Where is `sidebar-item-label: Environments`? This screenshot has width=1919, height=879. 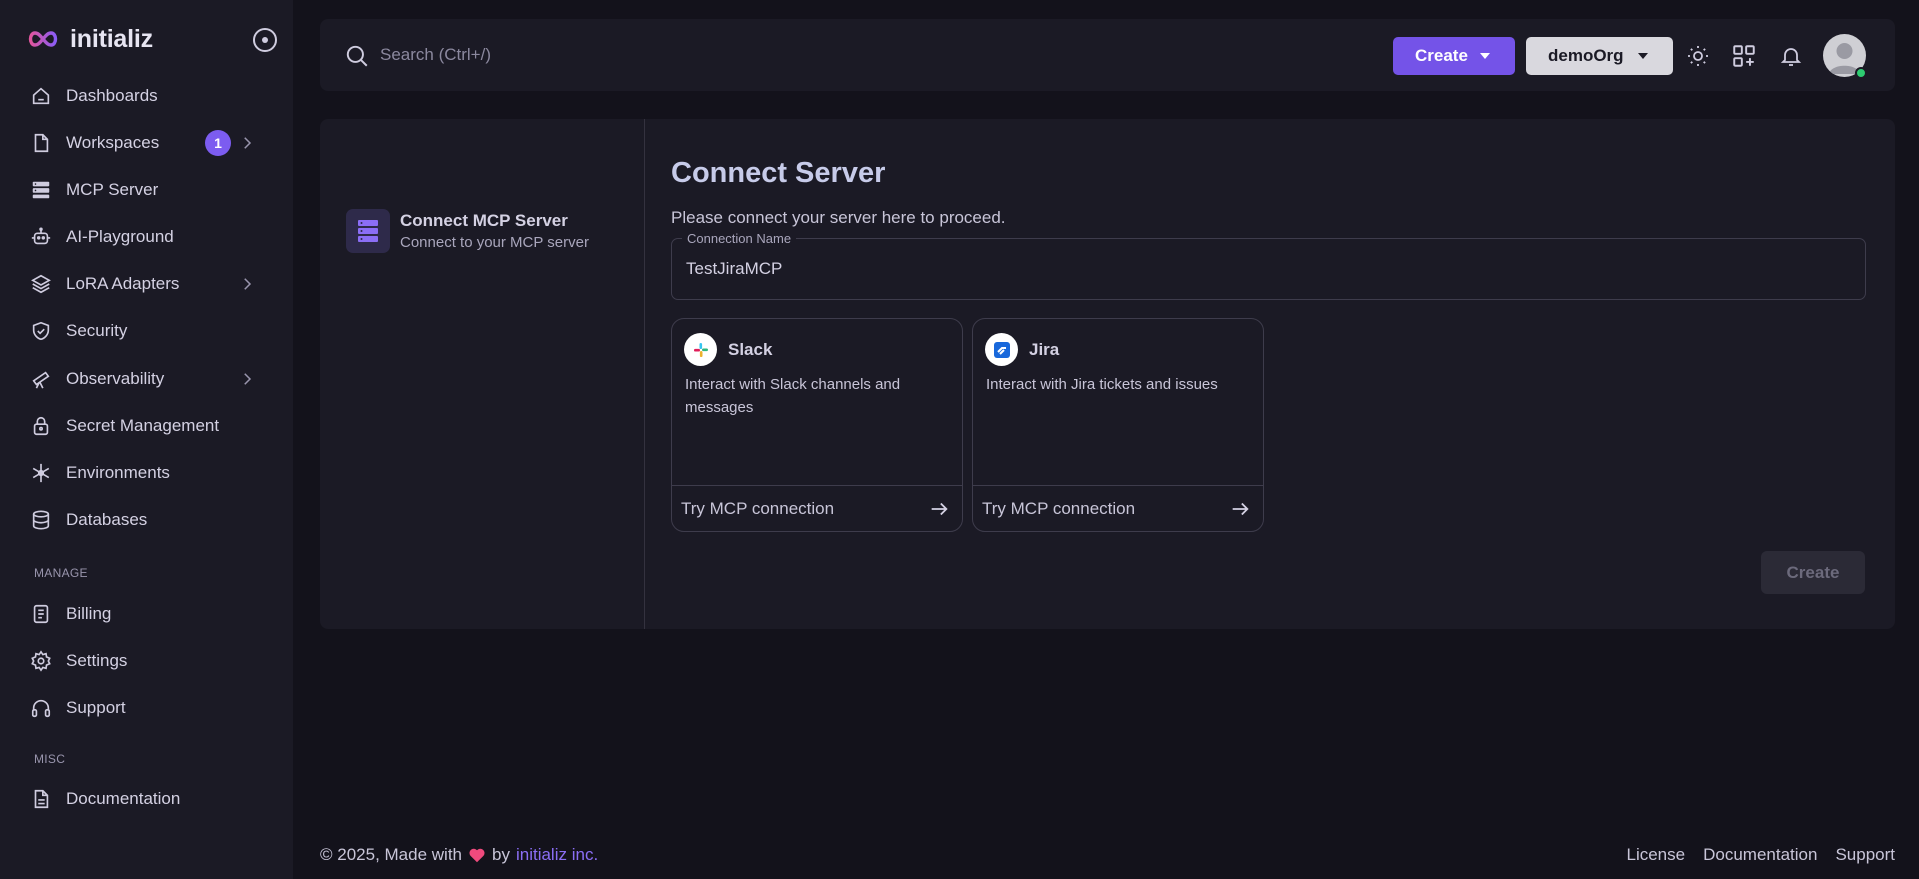
sidebar-item-label: Environments is located at coordinates (118, 472).